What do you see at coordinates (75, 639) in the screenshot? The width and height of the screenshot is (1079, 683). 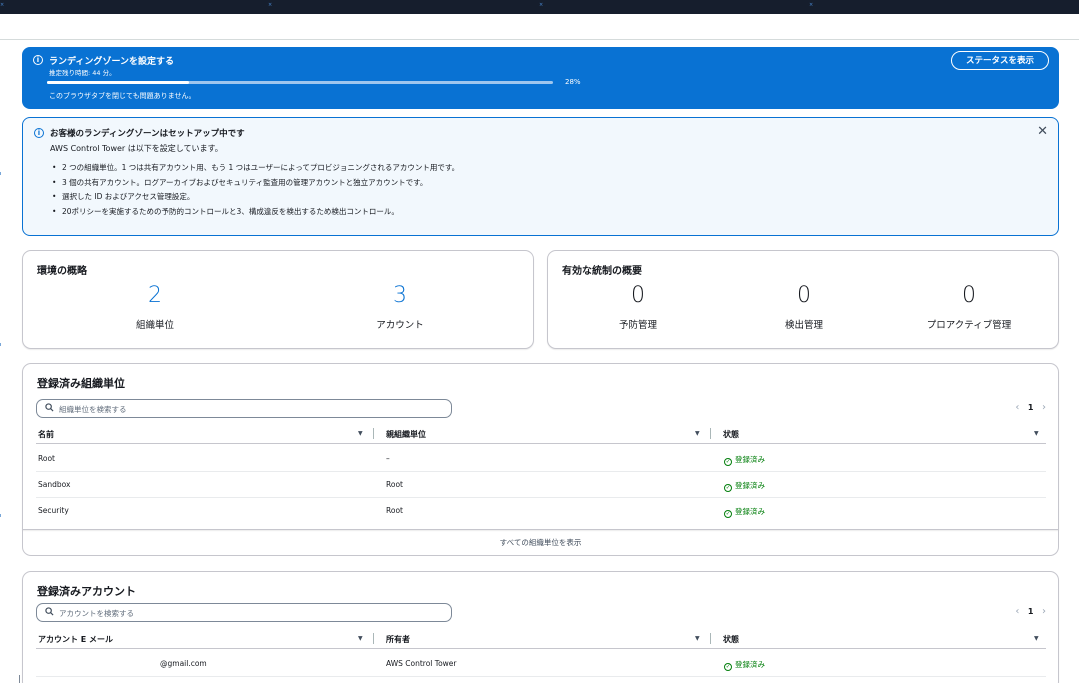 I see `column-header-email: アカウント E メール` at bounding box center [75, 639].